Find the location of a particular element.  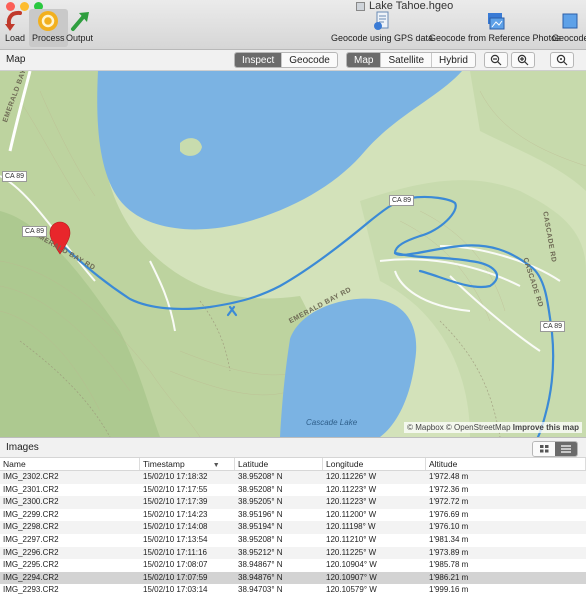

cell-longitude: 120.10907° W is located at coordinates (351, 577).